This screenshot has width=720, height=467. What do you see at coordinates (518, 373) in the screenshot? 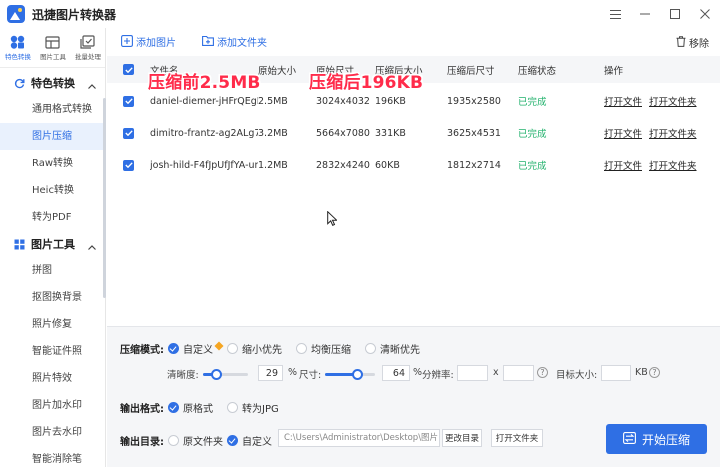
I see `resolution-height-input` at bounding box center [518, 373].